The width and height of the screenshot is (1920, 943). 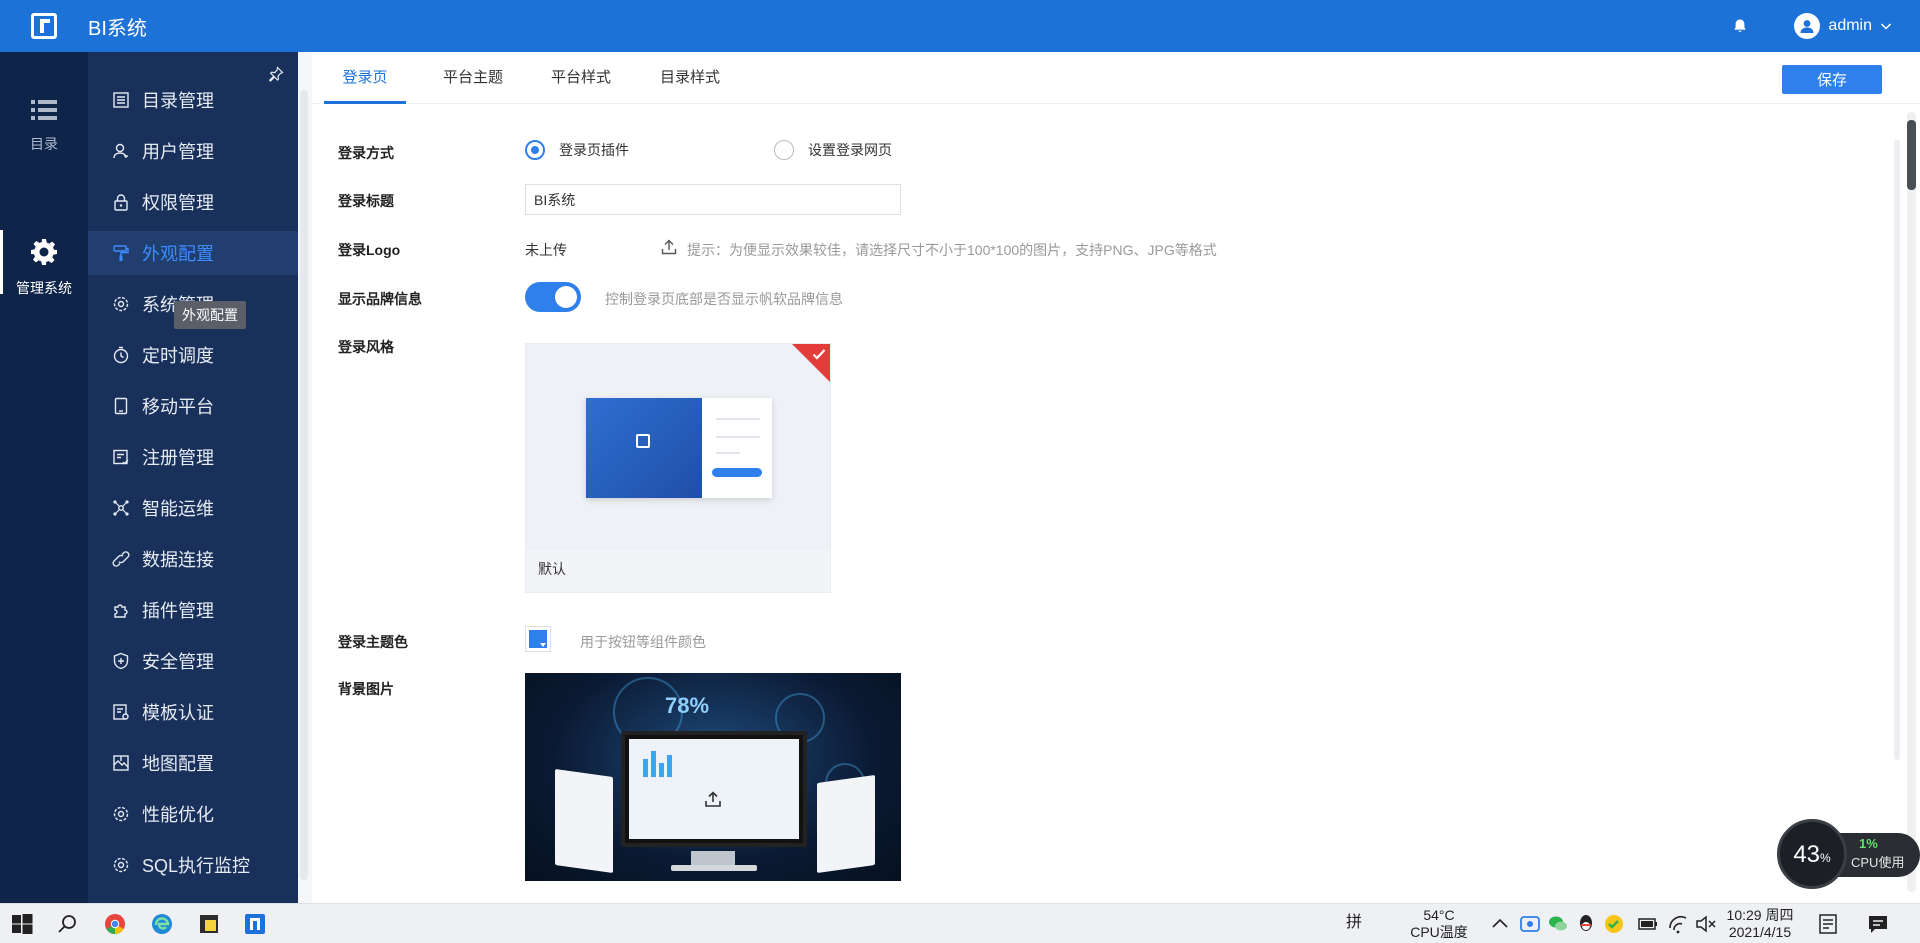 I want to click on theme-color-hint: 用于按钮等组件颜色, so click(x=643, y=642).